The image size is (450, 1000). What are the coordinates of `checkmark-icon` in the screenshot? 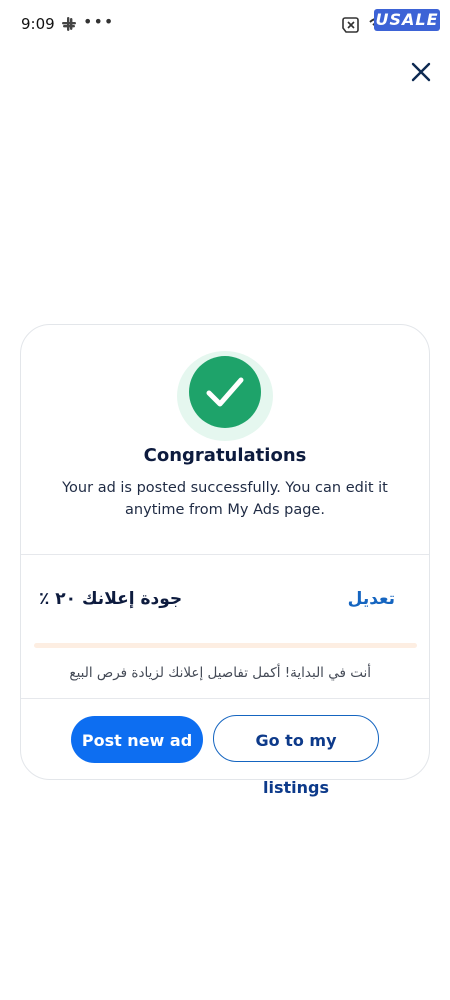 It's located at (225, 392).